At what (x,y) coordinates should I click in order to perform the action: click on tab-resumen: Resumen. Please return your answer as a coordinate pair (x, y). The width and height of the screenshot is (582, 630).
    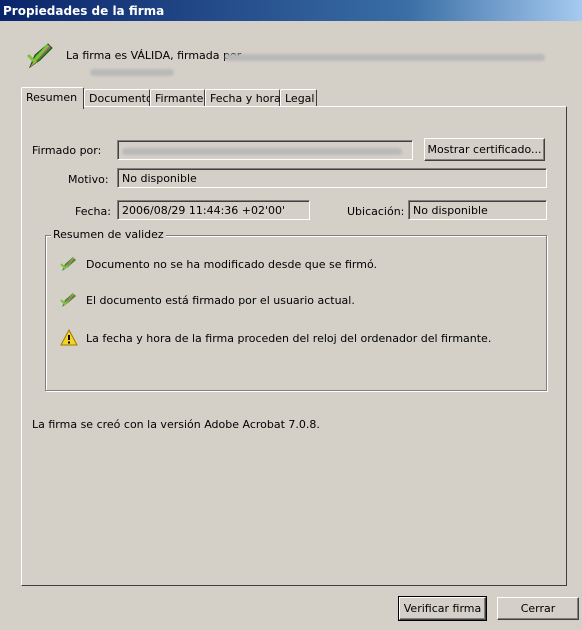
    Looking at the image, I should click on (52, 98).